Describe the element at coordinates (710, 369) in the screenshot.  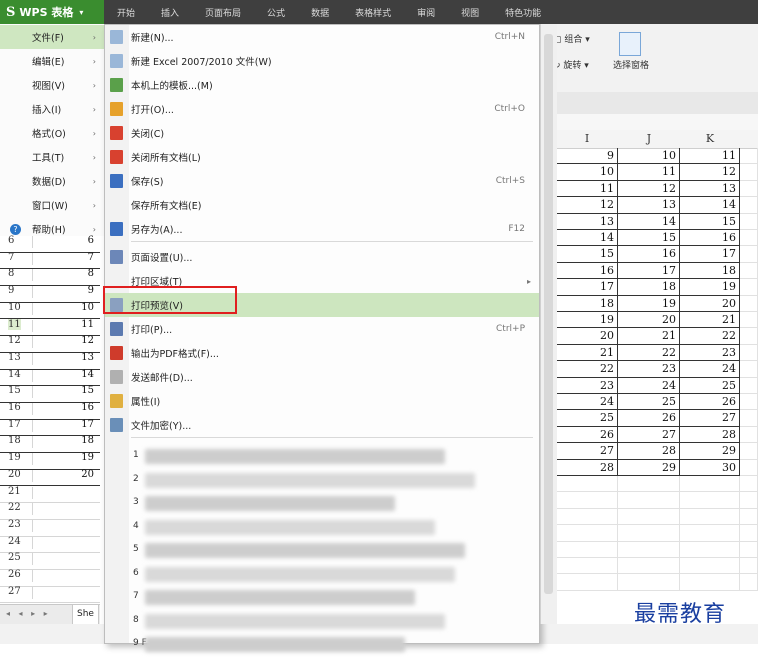
I see `grid-cell: 24` at that location.